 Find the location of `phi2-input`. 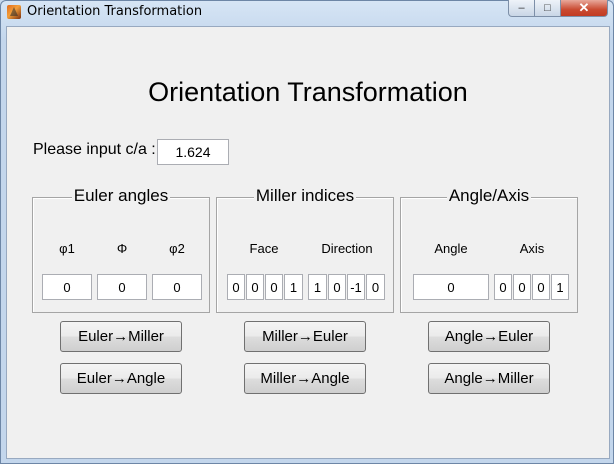

phi2-input is located at coordinates (177, 287).